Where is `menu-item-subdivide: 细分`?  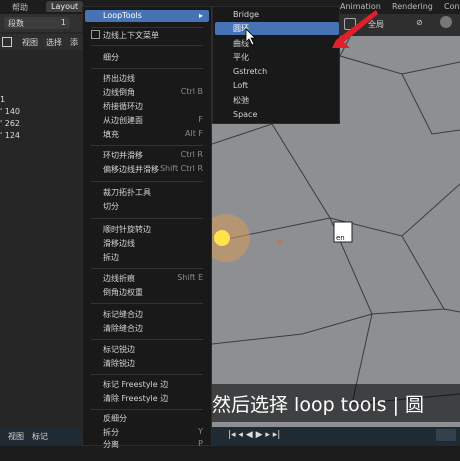
menu-item-subdivide: 细分 is located at coordinates (111, 57).